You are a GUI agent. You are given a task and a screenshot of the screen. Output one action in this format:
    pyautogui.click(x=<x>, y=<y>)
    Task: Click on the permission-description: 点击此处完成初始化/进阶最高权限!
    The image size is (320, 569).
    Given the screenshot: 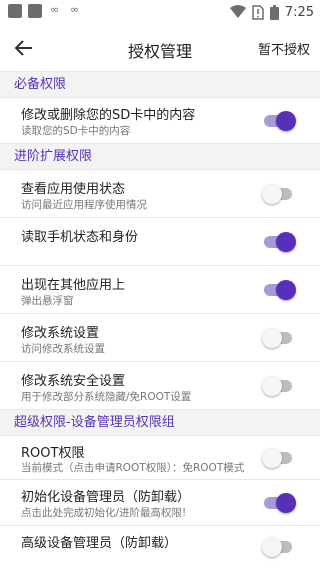 What is the action you would take?
    pyautogui.click(x=104, y=513)
    